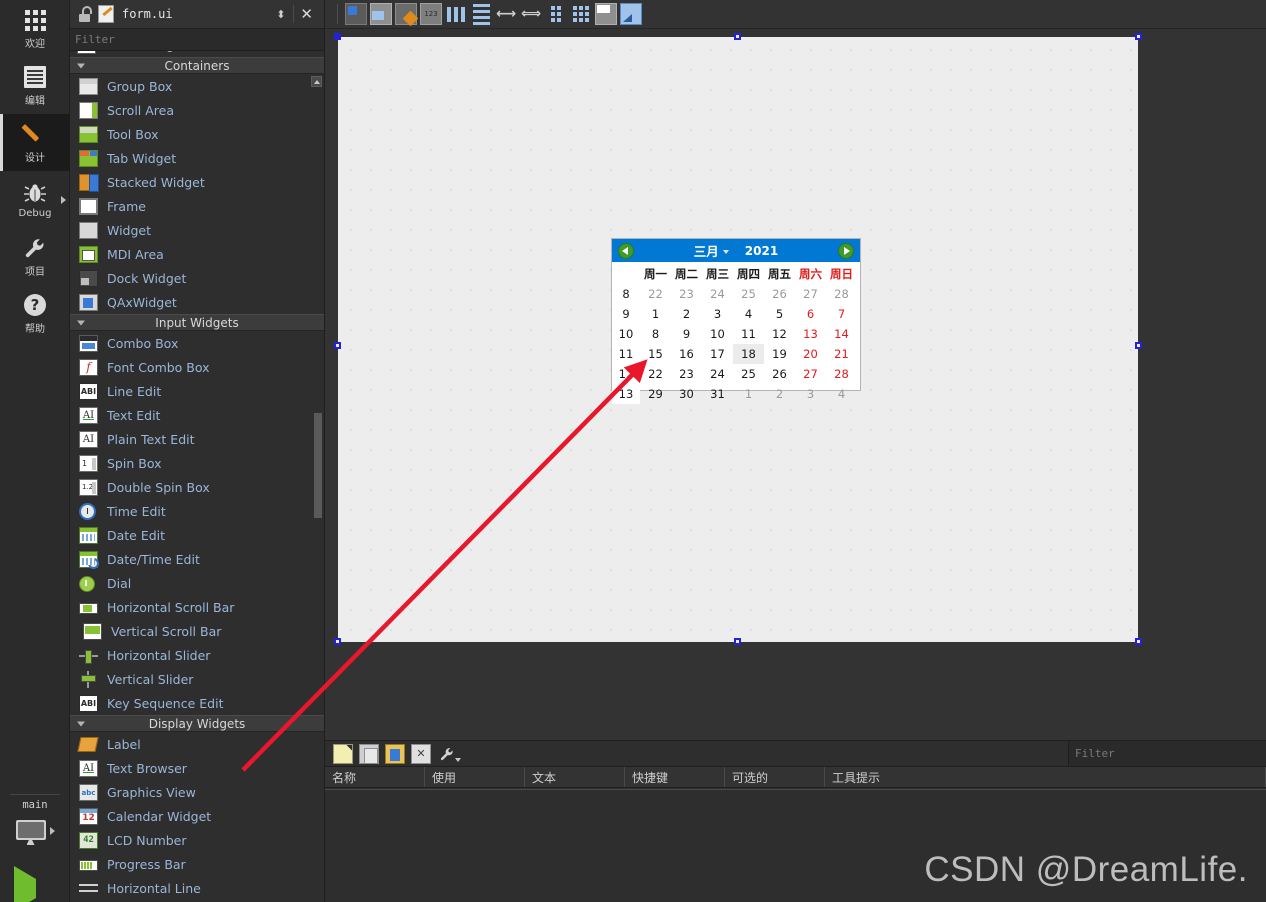  I want to click on edit-signals-slots-button, so click(381, 14).